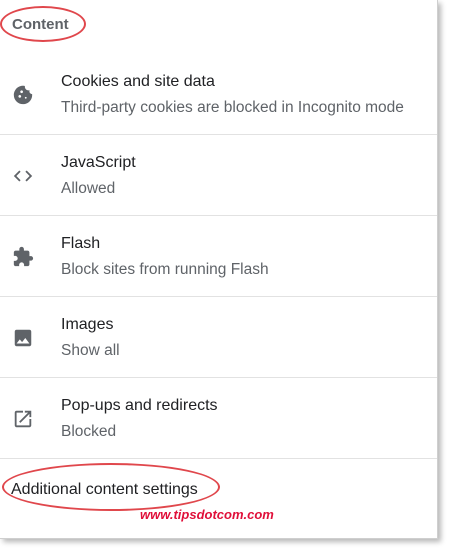 This screenshot has height=554, width=454. What do you see at coordinates (23, 419) in the screenshot?
I see `open-in-new-icon` at bounding box center [23, 419].